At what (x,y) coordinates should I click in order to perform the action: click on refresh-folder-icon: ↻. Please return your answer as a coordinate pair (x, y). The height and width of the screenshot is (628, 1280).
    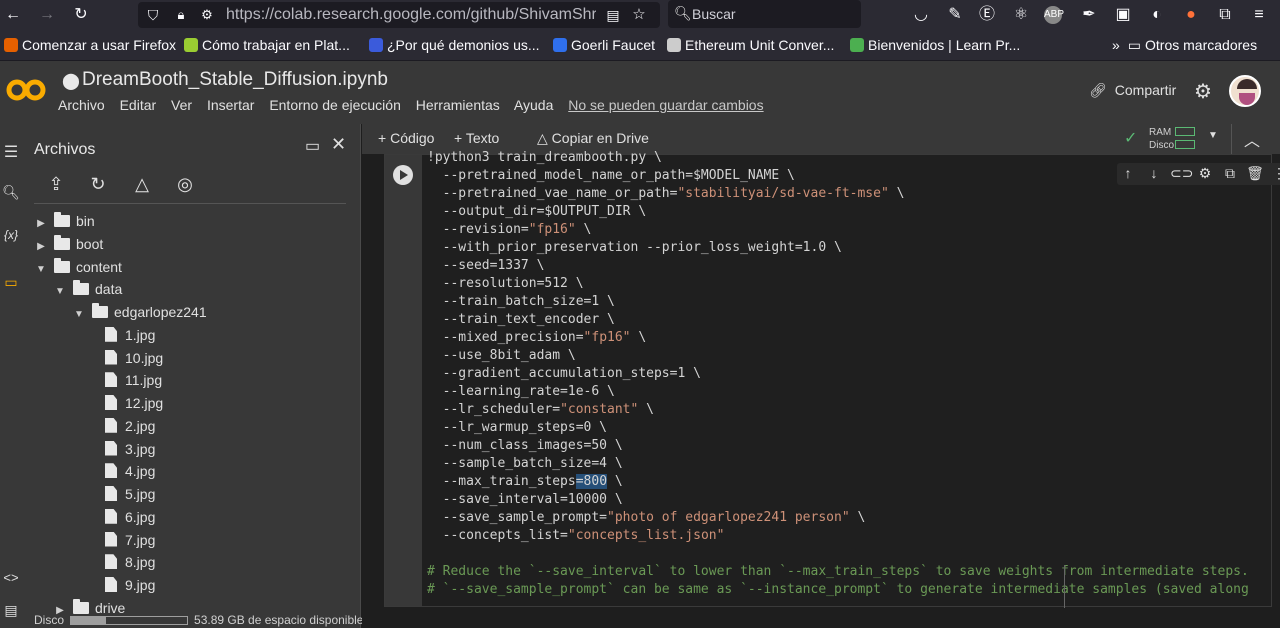
    Looking at the image, I should click on (98, 186).